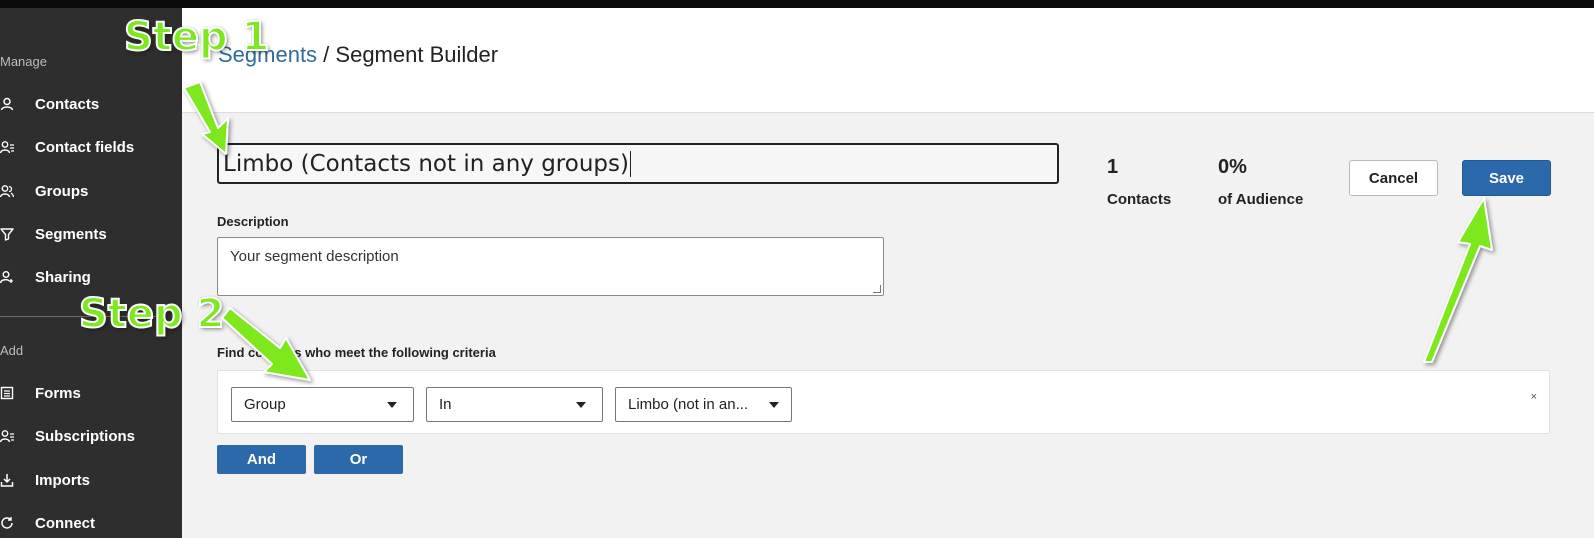  Describe the element at coordinates (358, 459) in the screenshot. I see `or-button: Or` at that location.